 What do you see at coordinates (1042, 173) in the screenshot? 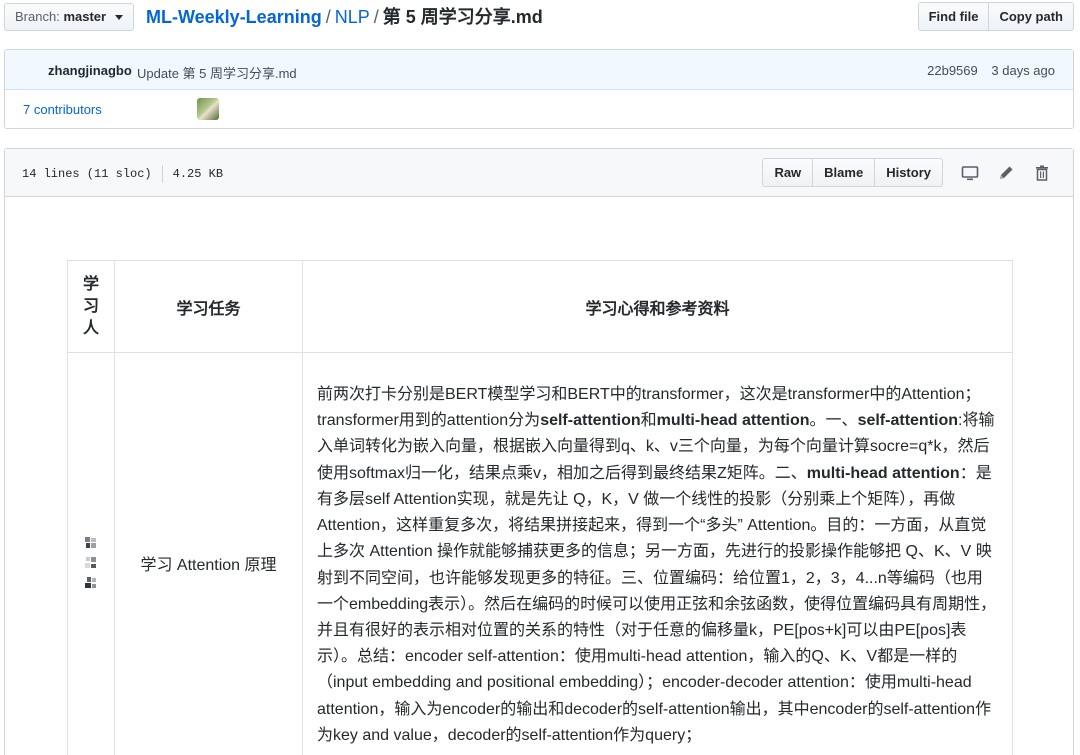
I see `trash-icon` at bounding box center [1042, 173].